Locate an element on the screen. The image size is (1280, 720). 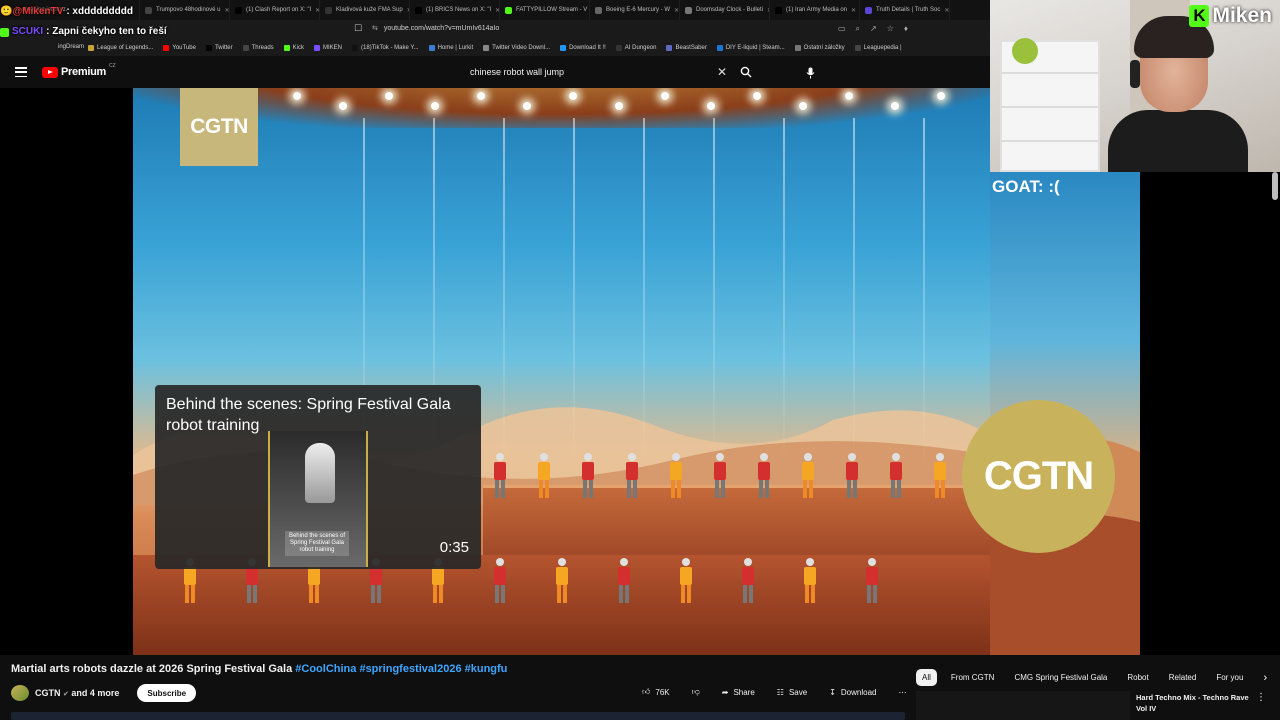
bookmark-item: Threads is located at coordinates (258, 48).